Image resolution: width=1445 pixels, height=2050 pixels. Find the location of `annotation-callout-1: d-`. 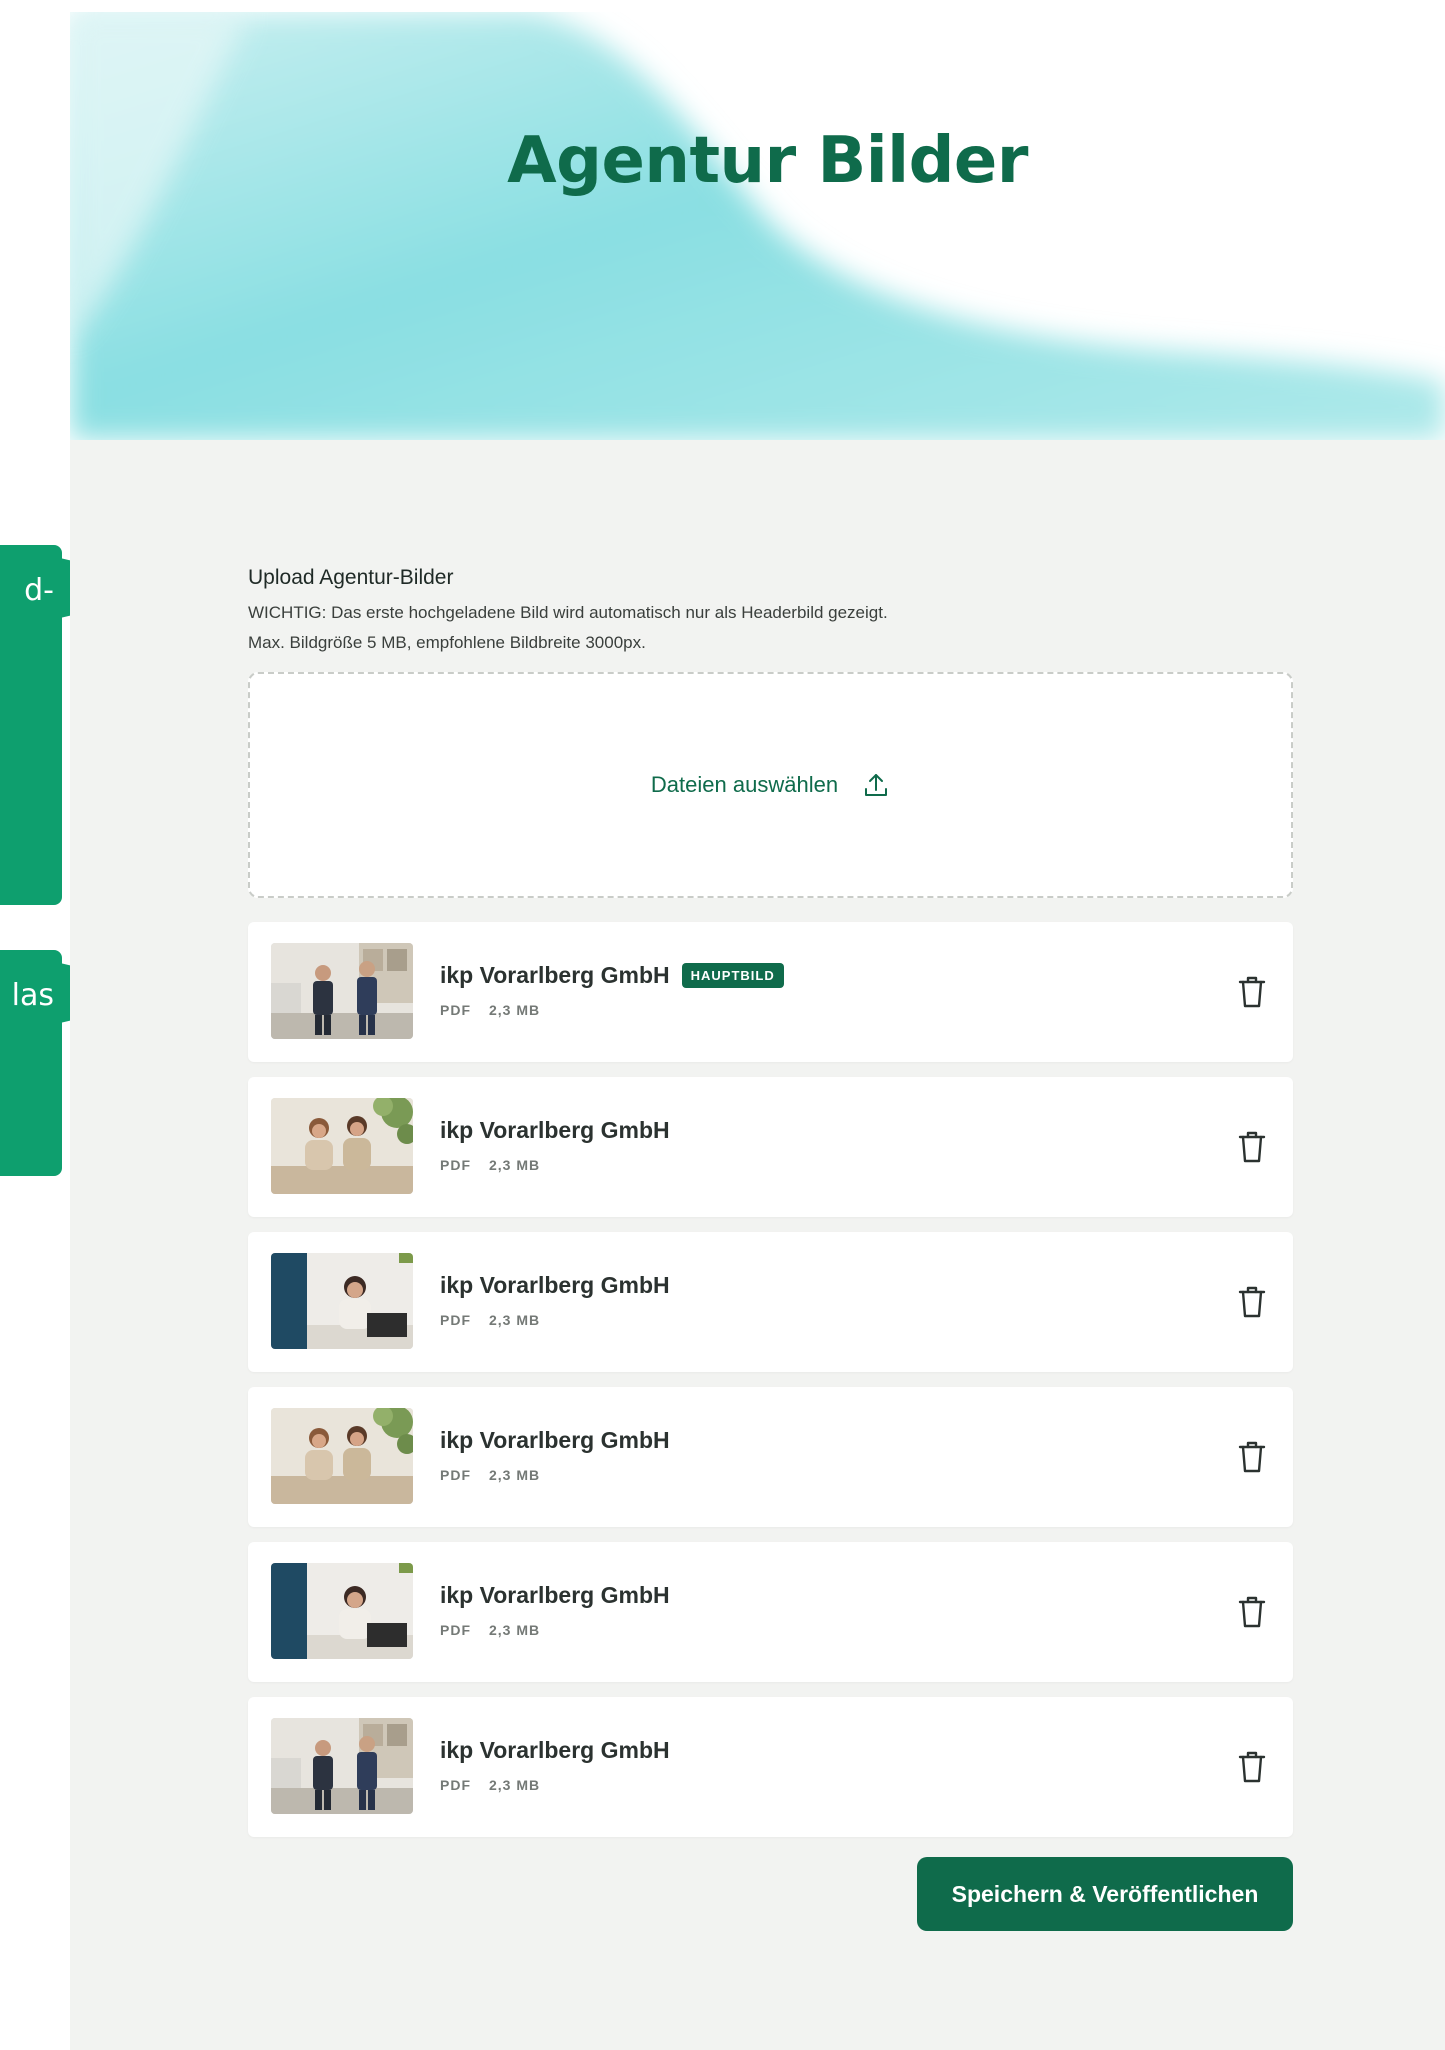

annotation-callout-1: d- is located at coordinates (31, 725).